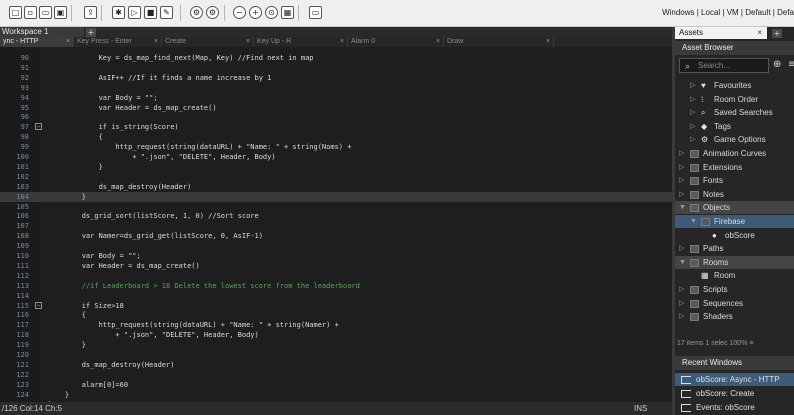 The width and height of the screenshot is (794, 415). Describe the element at coordinates (337, 137) in the screenshot. I see `code-line: 98 {` at that location.